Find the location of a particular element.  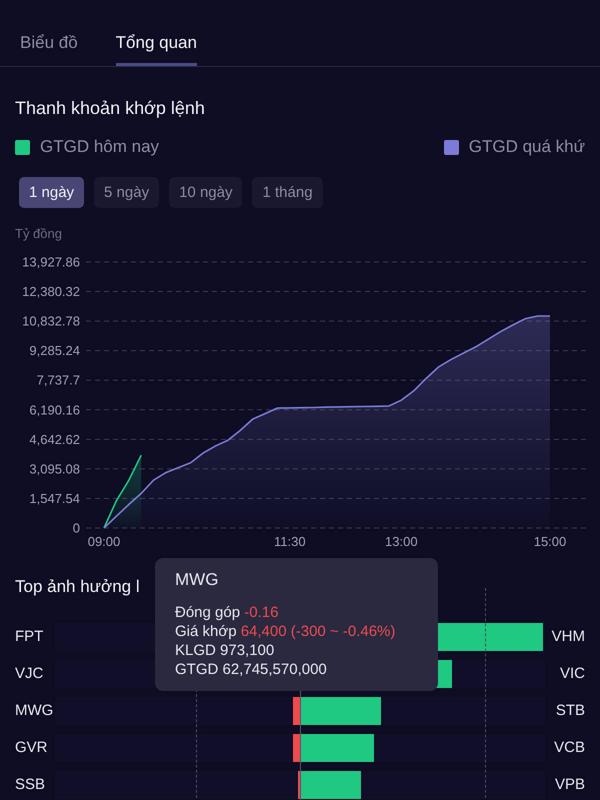

section-title: Top ảnh hưởng l is located at coordinates (77, 587).